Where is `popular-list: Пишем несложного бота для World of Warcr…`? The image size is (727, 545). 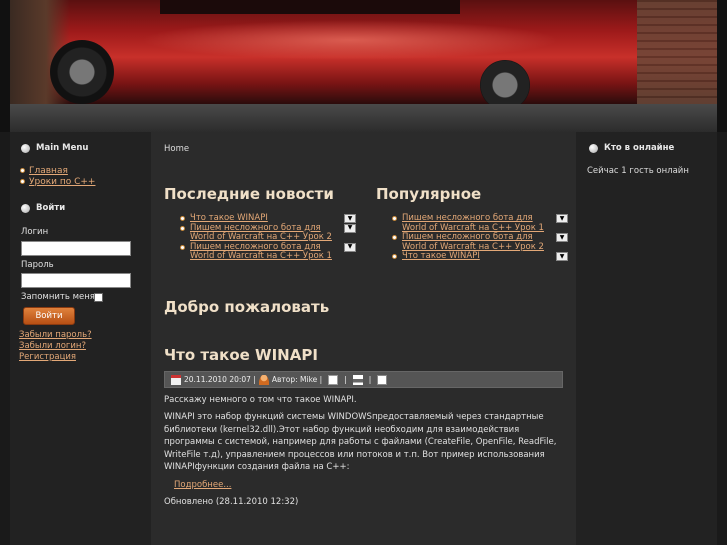
popular-list: Пишем несложного бота для World of Warcr… is located at coordinates (476, 237).